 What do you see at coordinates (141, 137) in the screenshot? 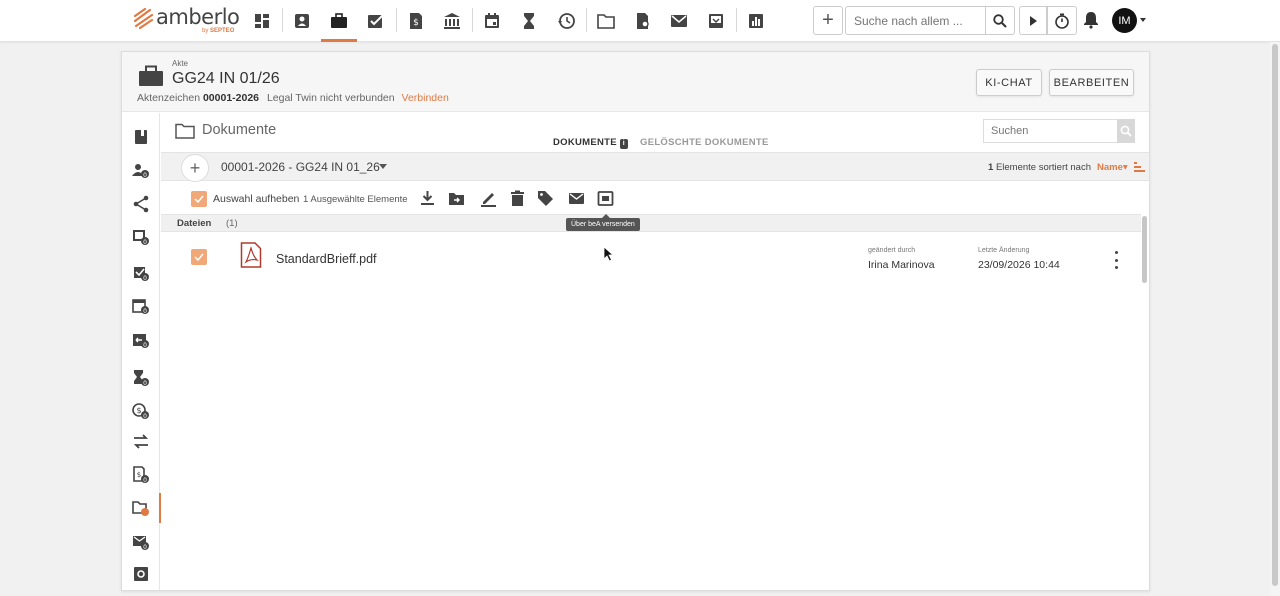
I see `notebook-icon` at bounding box center [141, 137].